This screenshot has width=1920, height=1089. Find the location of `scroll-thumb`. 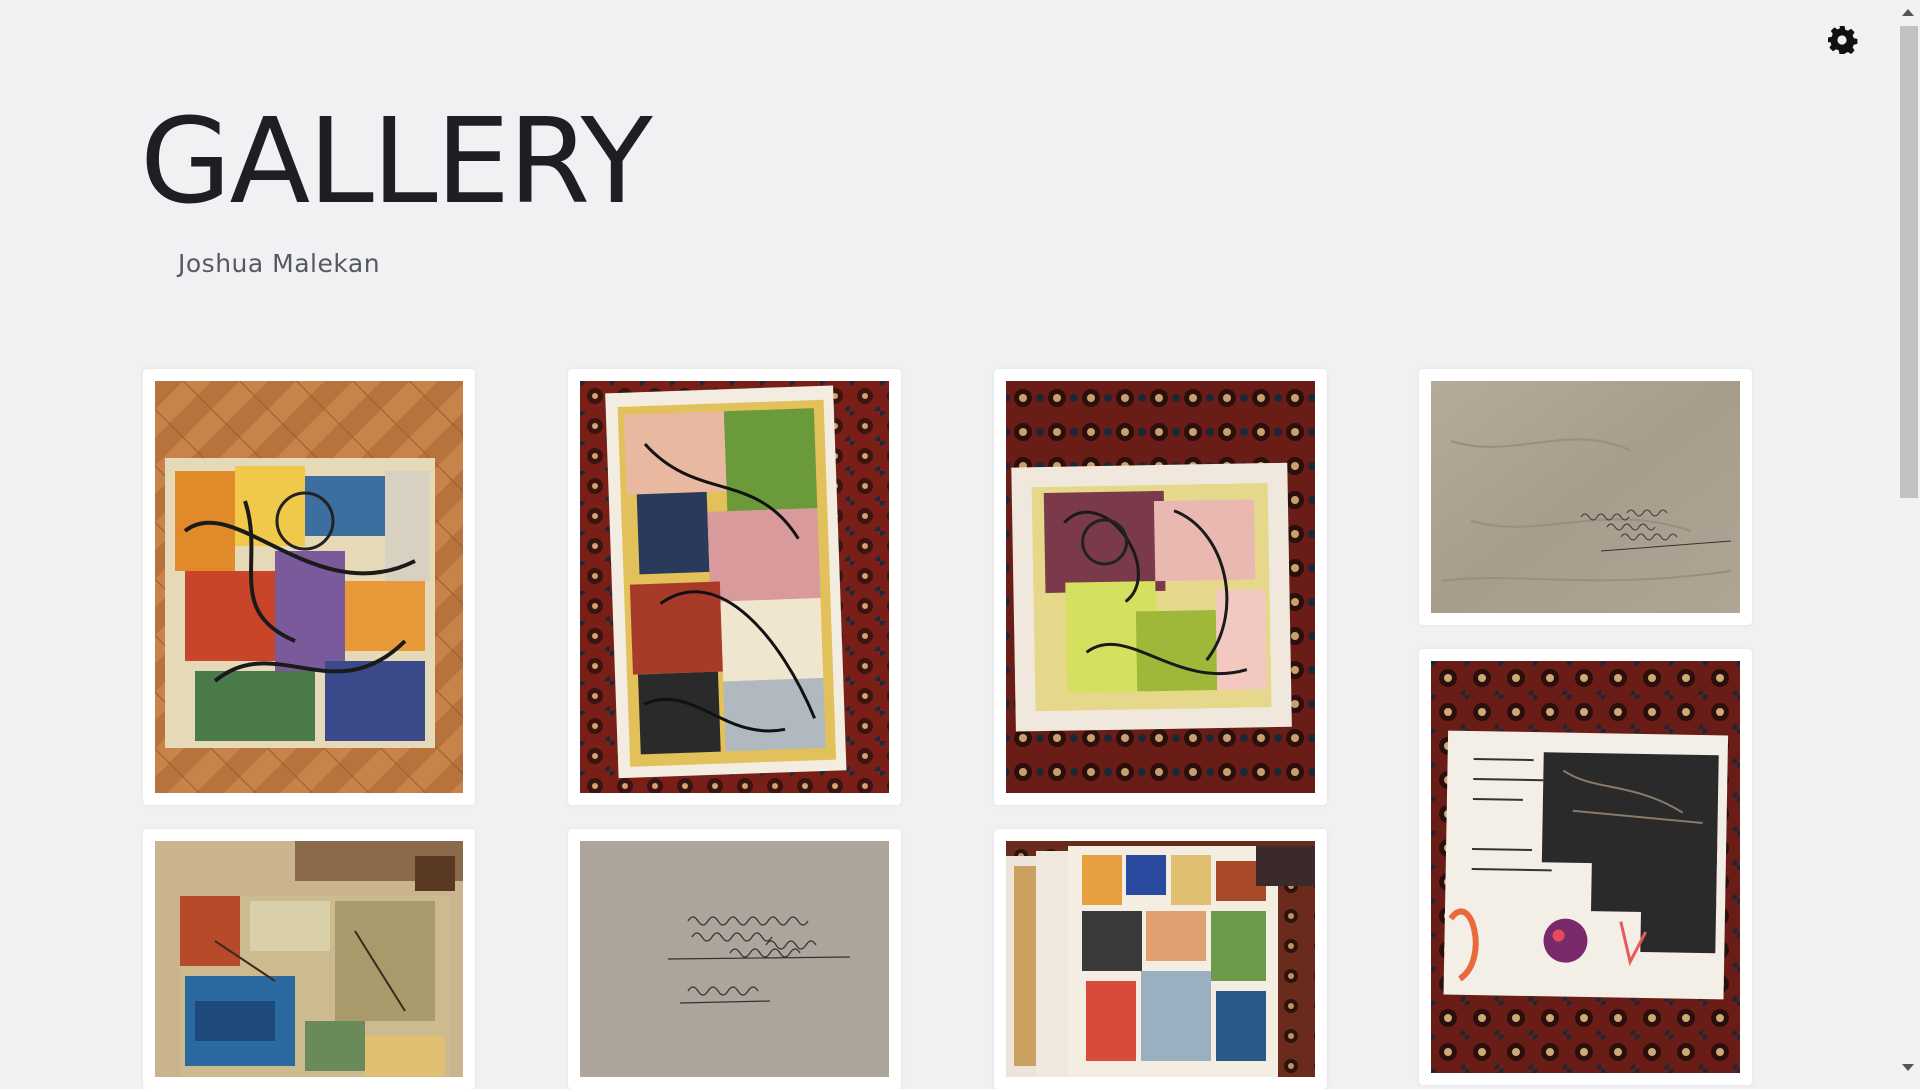

scroll-thumb is located at coordinates (1909, 262).